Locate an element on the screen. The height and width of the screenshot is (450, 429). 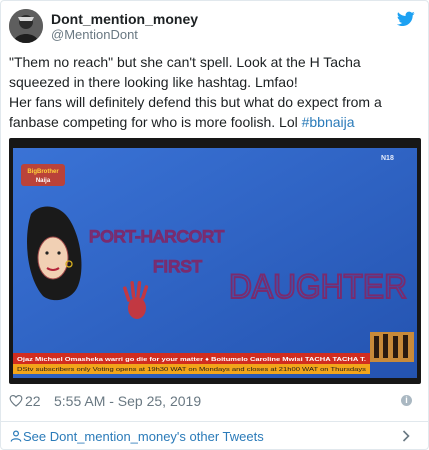
display-name: Dont_mention_money is located at coordinates (124, 19).